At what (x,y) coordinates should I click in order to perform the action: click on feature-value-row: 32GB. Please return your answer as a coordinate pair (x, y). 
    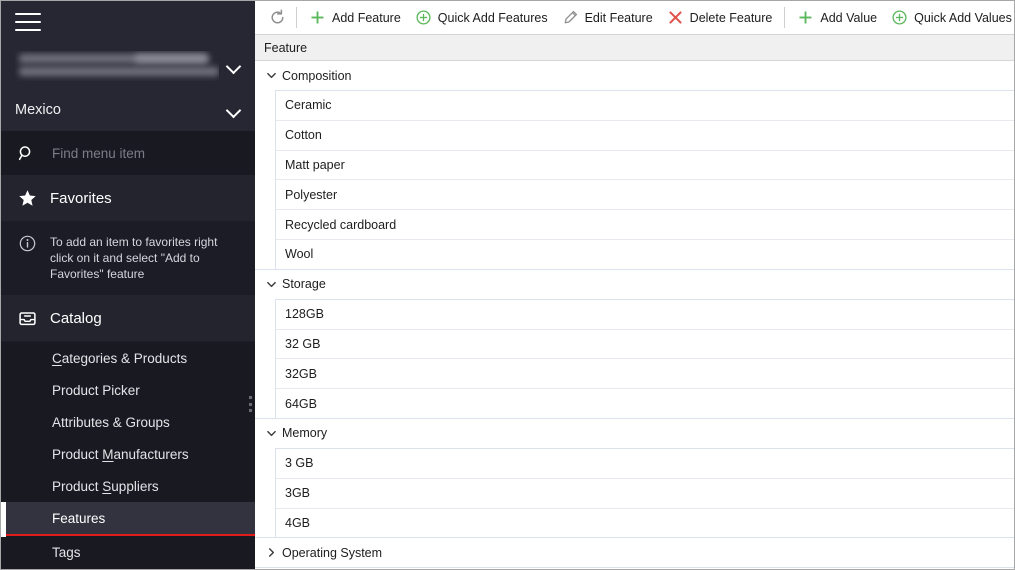
    Looking at the image, I should click on (645, 374).